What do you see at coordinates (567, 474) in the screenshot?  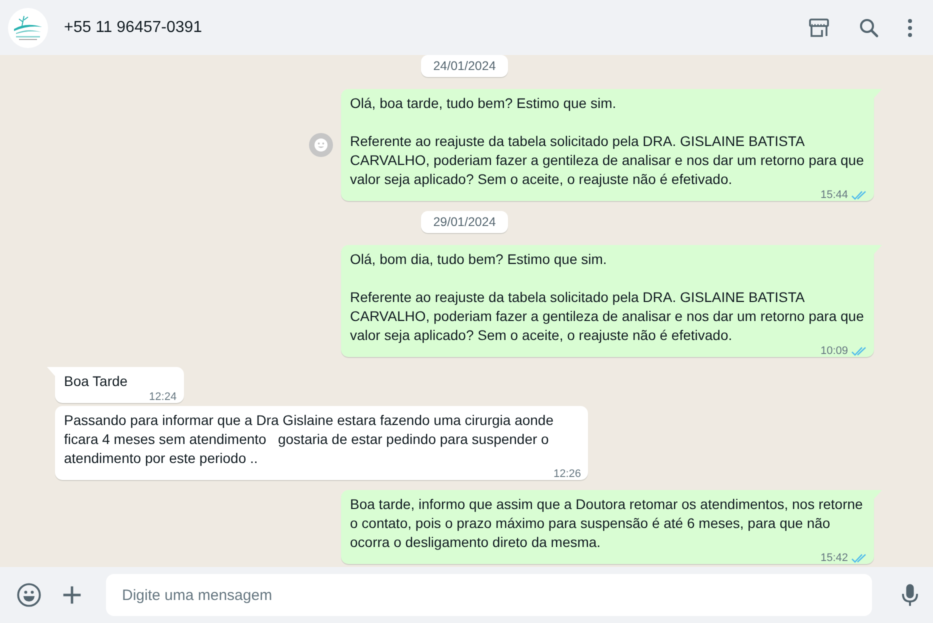 I see `message-time: 12:26` at bounding box center [567, 474].